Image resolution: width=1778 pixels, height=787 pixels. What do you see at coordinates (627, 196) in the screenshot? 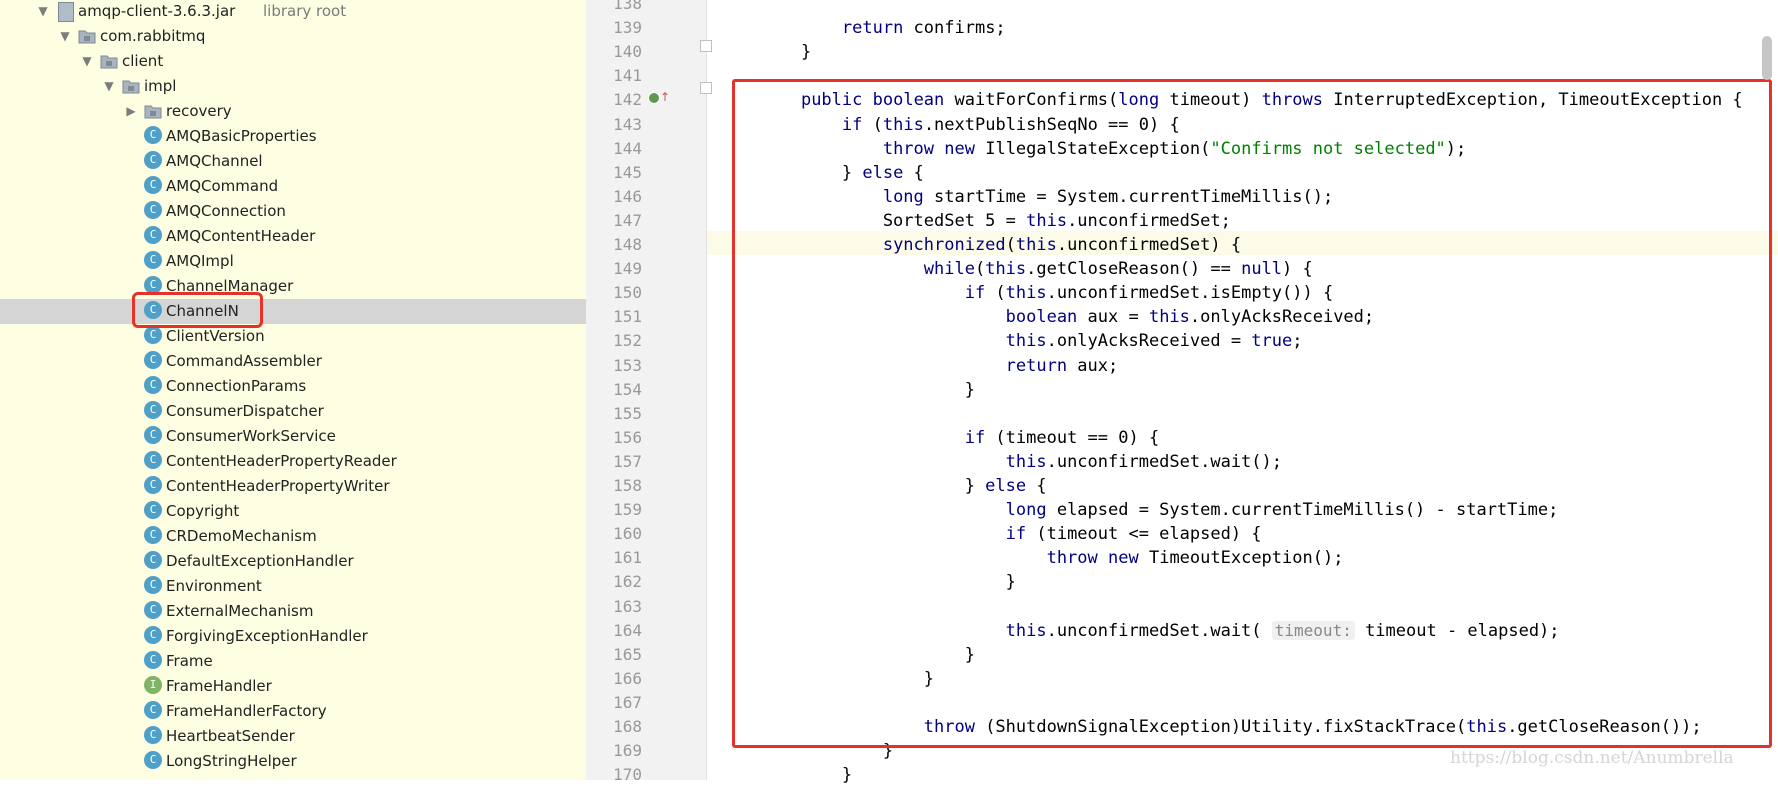
I see `line-number: 146` at bounding box center [627, 196].